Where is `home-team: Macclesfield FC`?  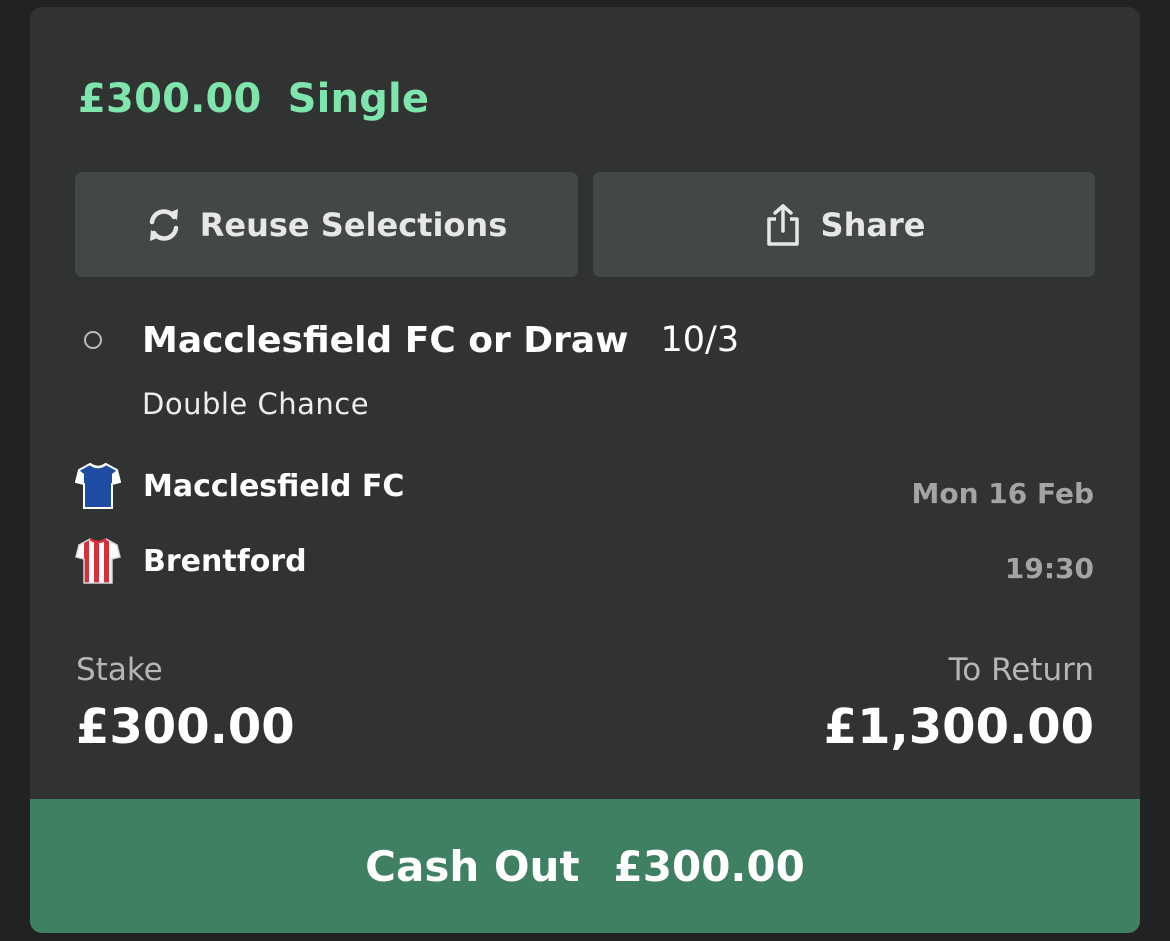 home-team: Macclesfield FC is located at coordinates (239, 486).